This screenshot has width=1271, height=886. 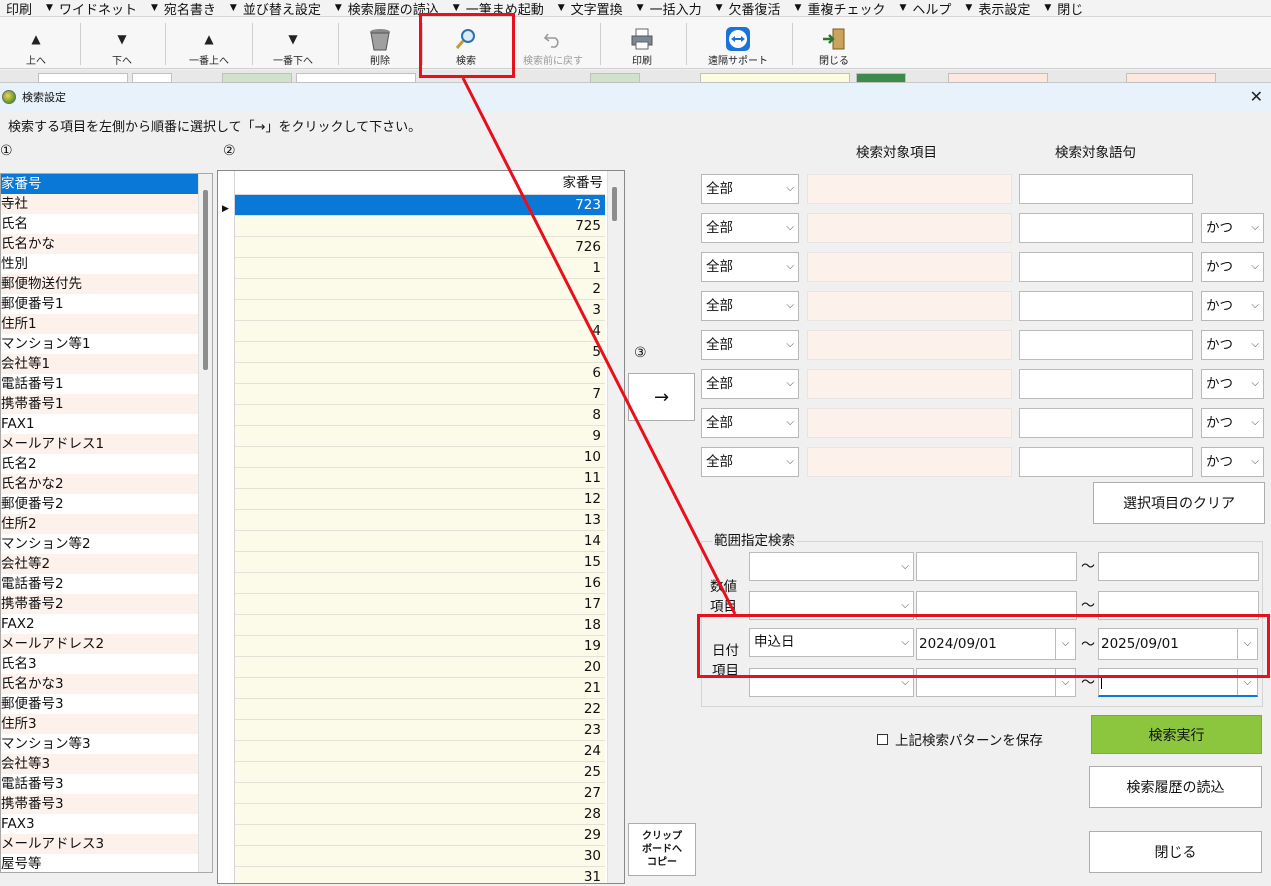 What do you see at coordinates (748, 8) in the screenshot?
I see `menu-item: ▼ 欠番復活` at bounding box center [748, 8].